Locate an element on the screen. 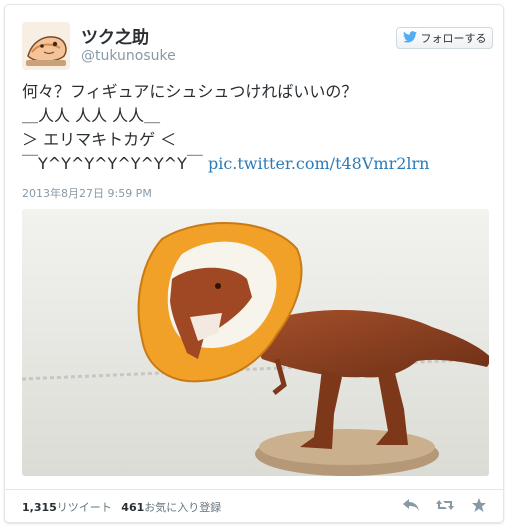 This screenshot has height=529, width=511. user-display-name: ツク之助 is located at coordinates (115, 35).